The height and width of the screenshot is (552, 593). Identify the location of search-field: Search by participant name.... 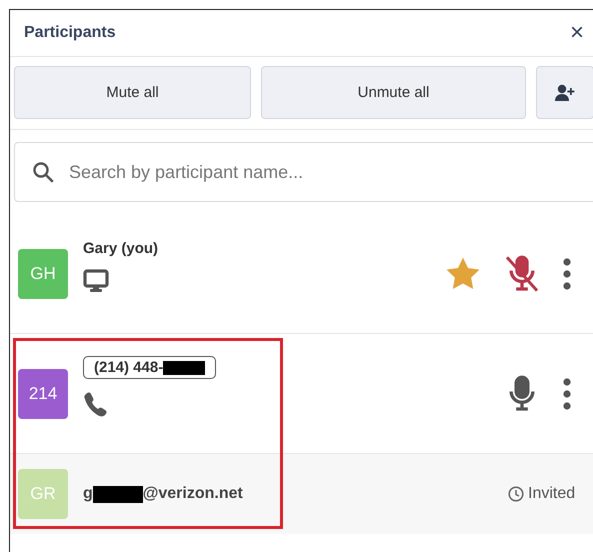
(303, 172).